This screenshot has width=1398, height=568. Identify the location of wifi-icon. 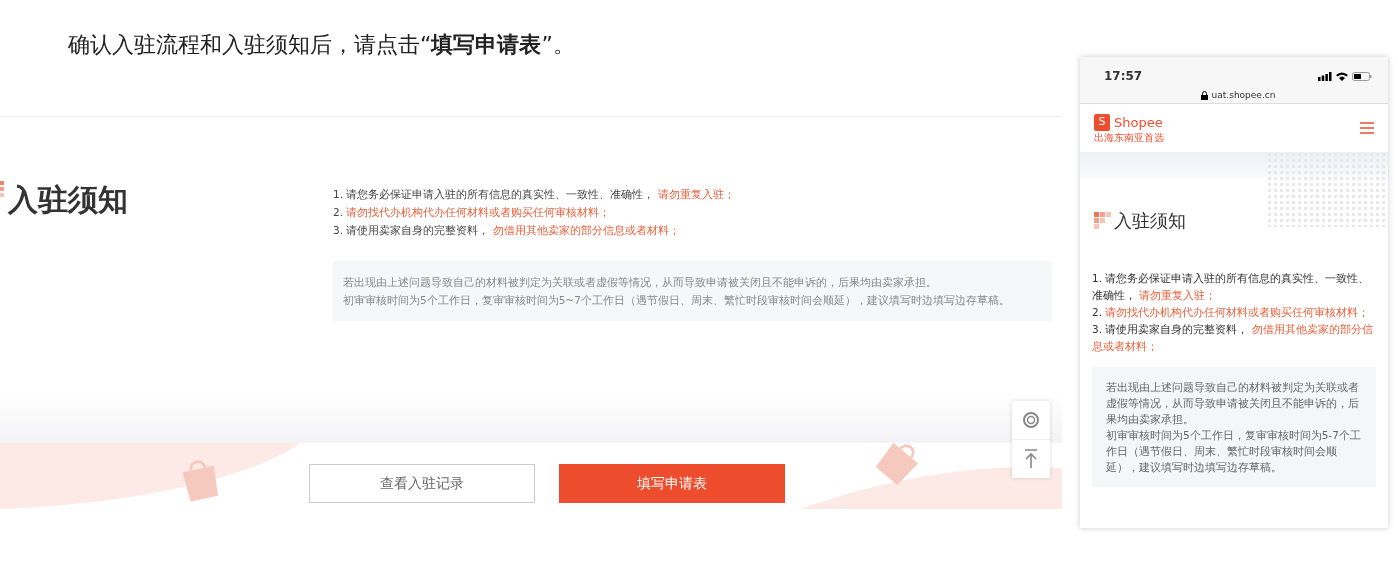
(1342, 76).